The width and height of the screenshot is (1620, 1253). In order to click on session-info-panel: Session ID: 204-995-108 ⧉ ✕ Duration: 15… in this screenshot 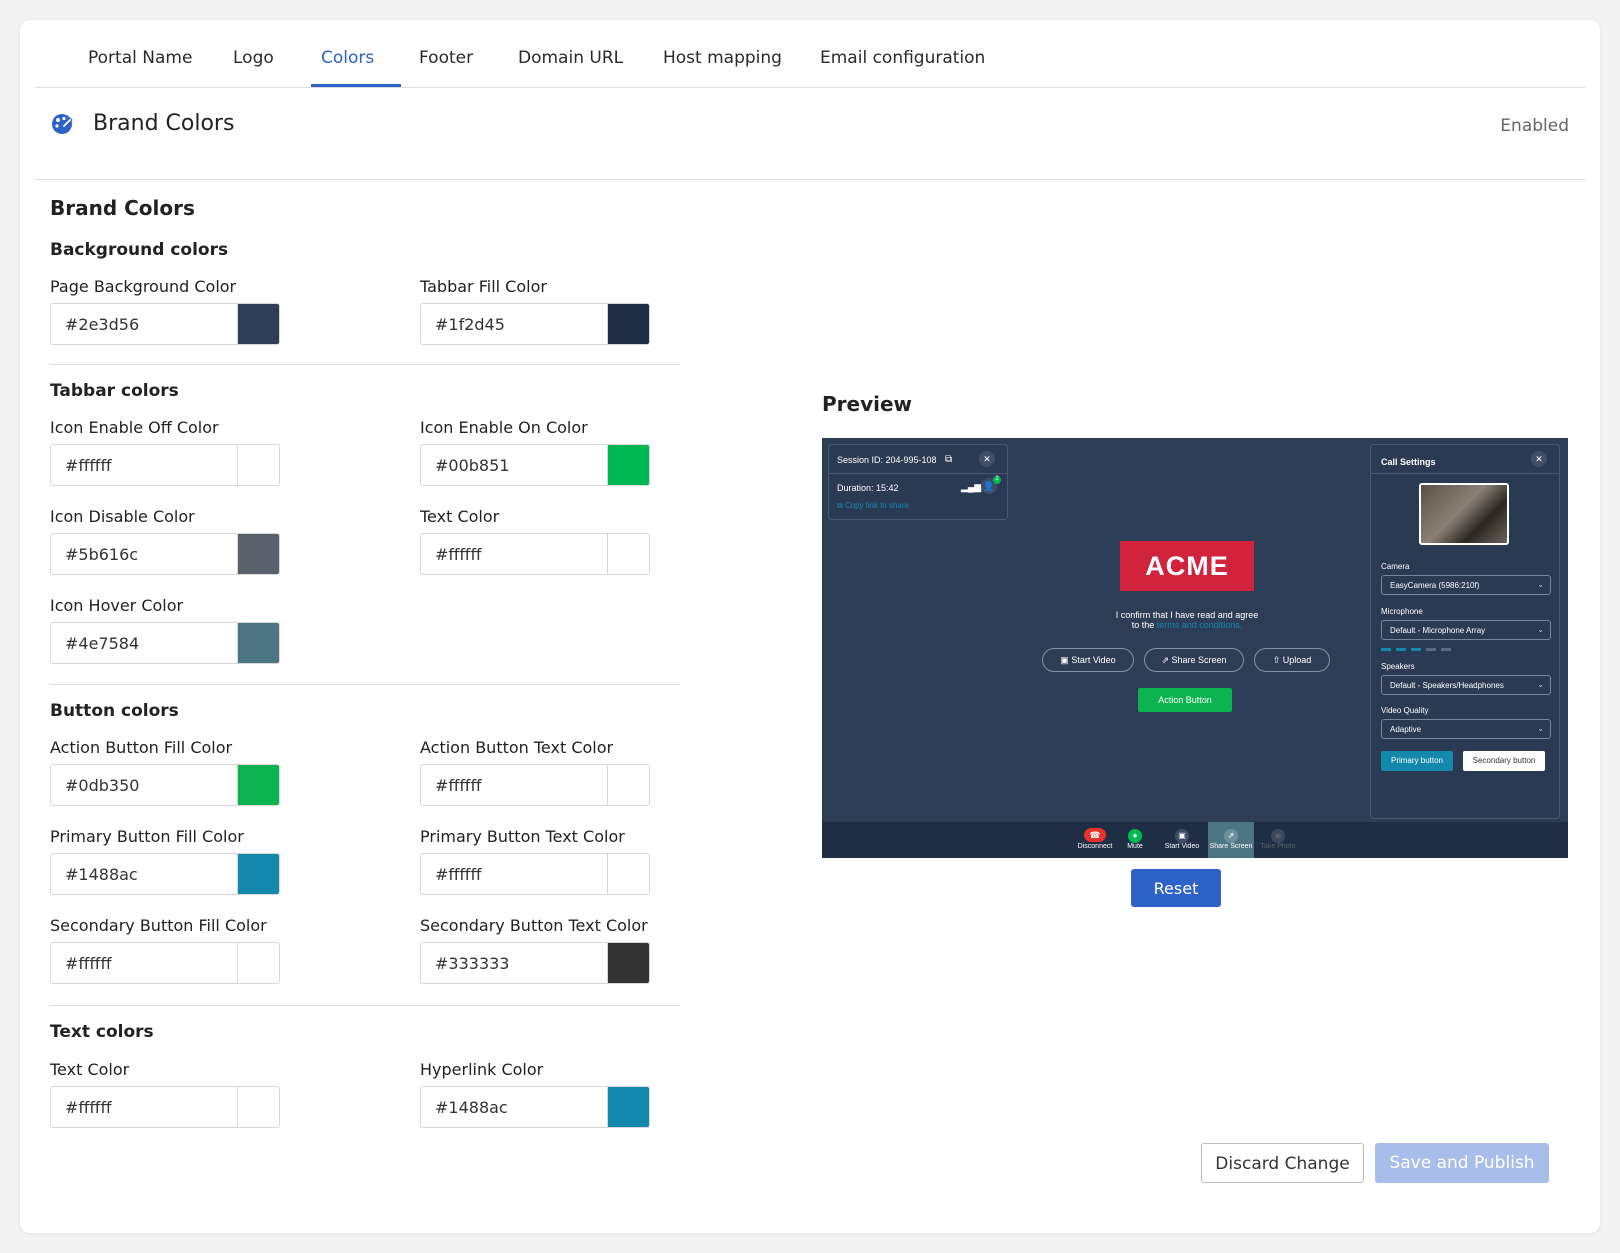, I will do `click(918, 482)`.